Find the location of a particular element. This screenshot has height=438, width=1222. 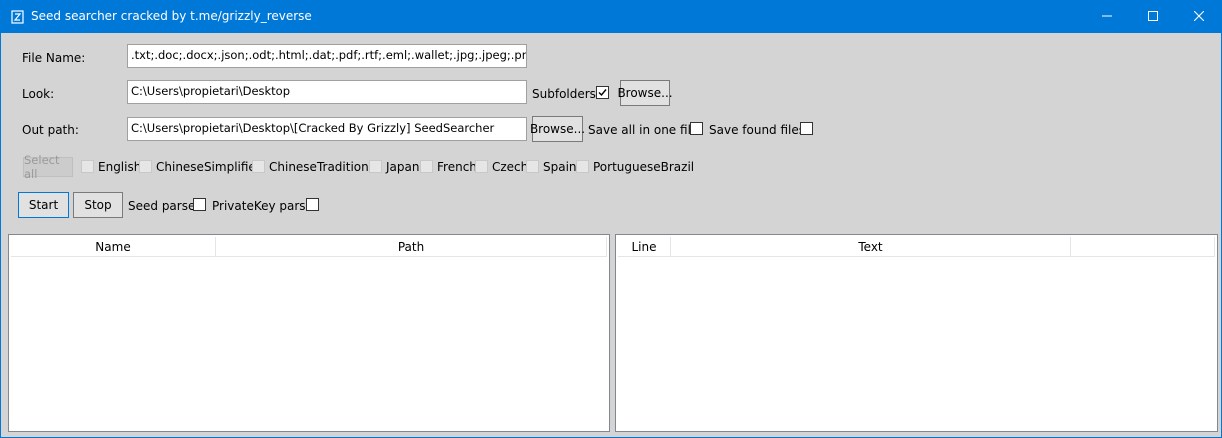

minimize-button is located at coordinates (1107, 17).